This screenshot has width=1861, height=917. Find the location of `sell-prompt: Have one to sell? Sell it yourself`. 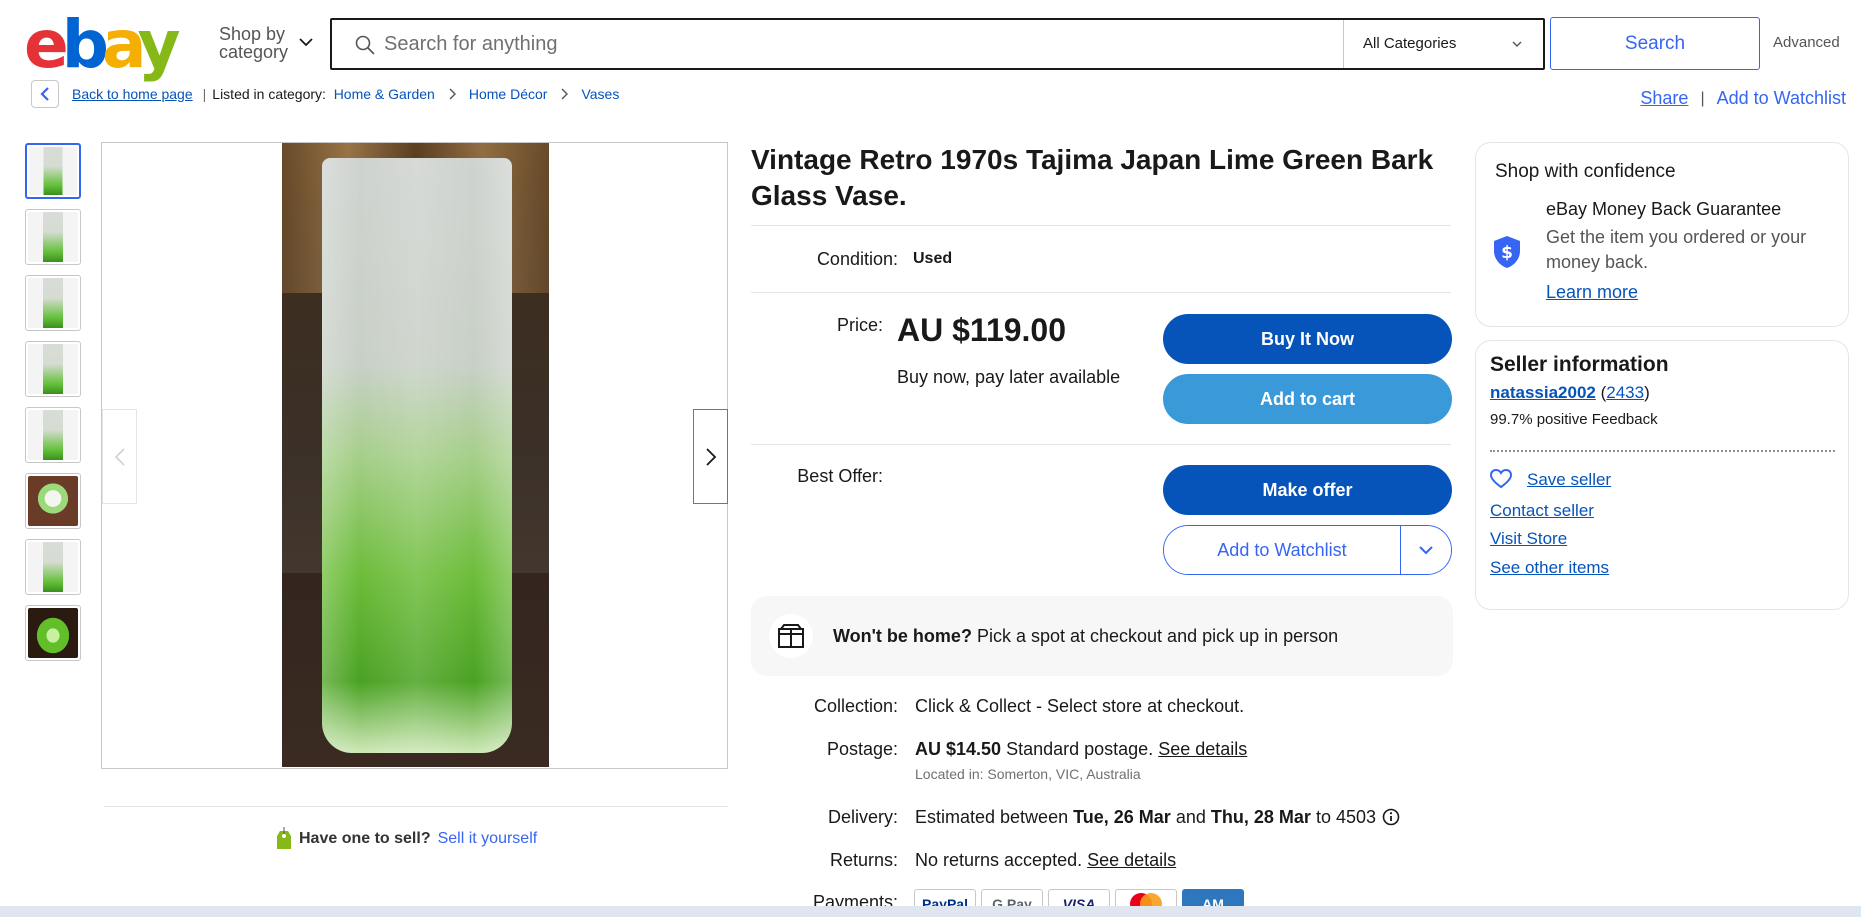

sell-prompt: Have one to sell? Sell it yourself is located at coordinates (406, 839).